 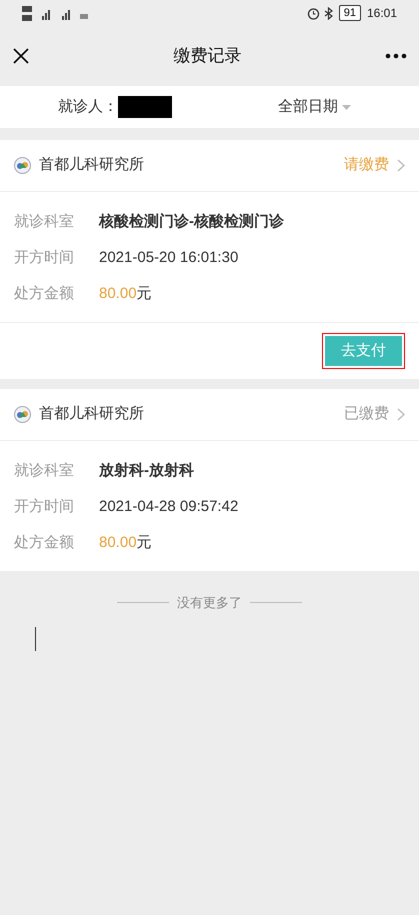 I want to click on patient-label: 就诊人：, so click(x=88, y=106).